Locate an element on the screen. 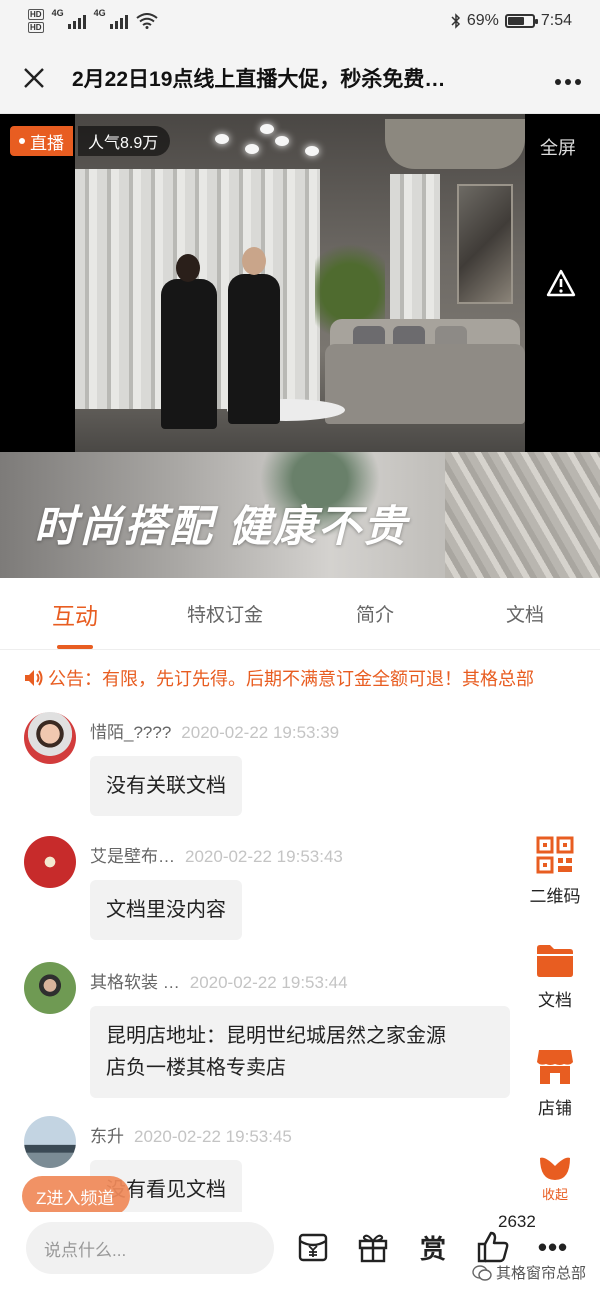 The width and height of the screenshot is (600, 1300). message-meta: 东升 2020-02-22 19:53:45 is located at coordinates (191, 1134).